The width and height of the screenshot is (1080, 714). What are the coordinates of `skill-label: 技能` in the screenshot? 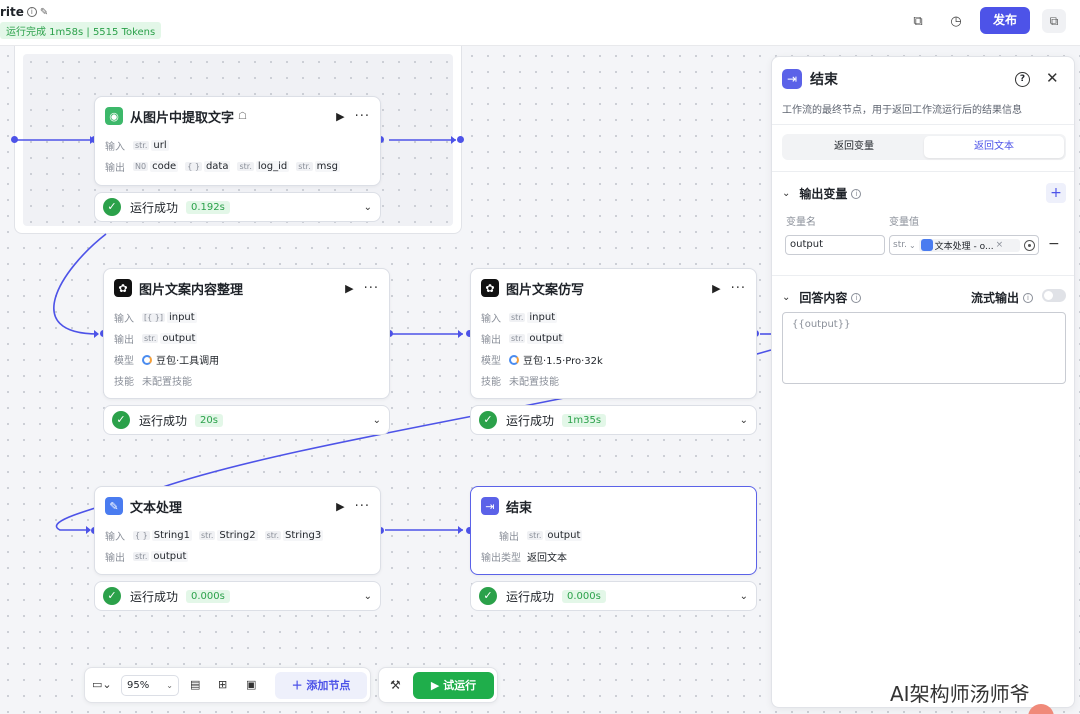 It's located at (124, 382).